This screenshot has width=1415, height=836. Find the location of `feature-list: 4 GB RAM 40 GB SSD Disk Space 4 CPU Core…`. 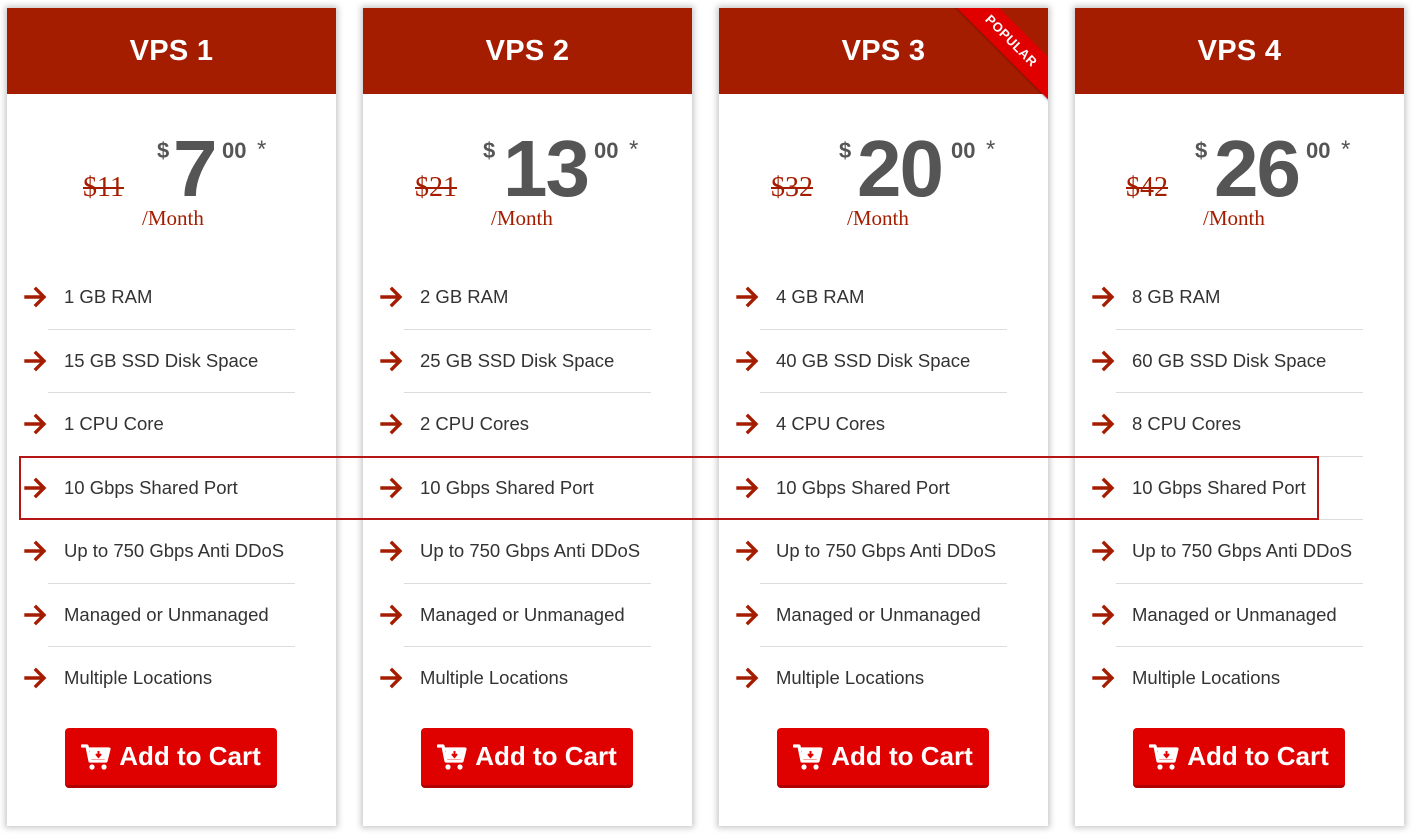

feature-list: 4 GB RAM 40 GB SSD Disk Space 4 CPU Core… is located at coordinates (883, 488).